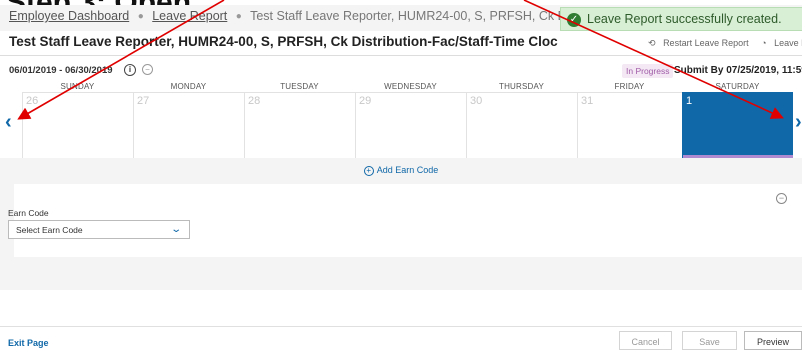  I want to click on collapse-icon: −, so click(147, 69).